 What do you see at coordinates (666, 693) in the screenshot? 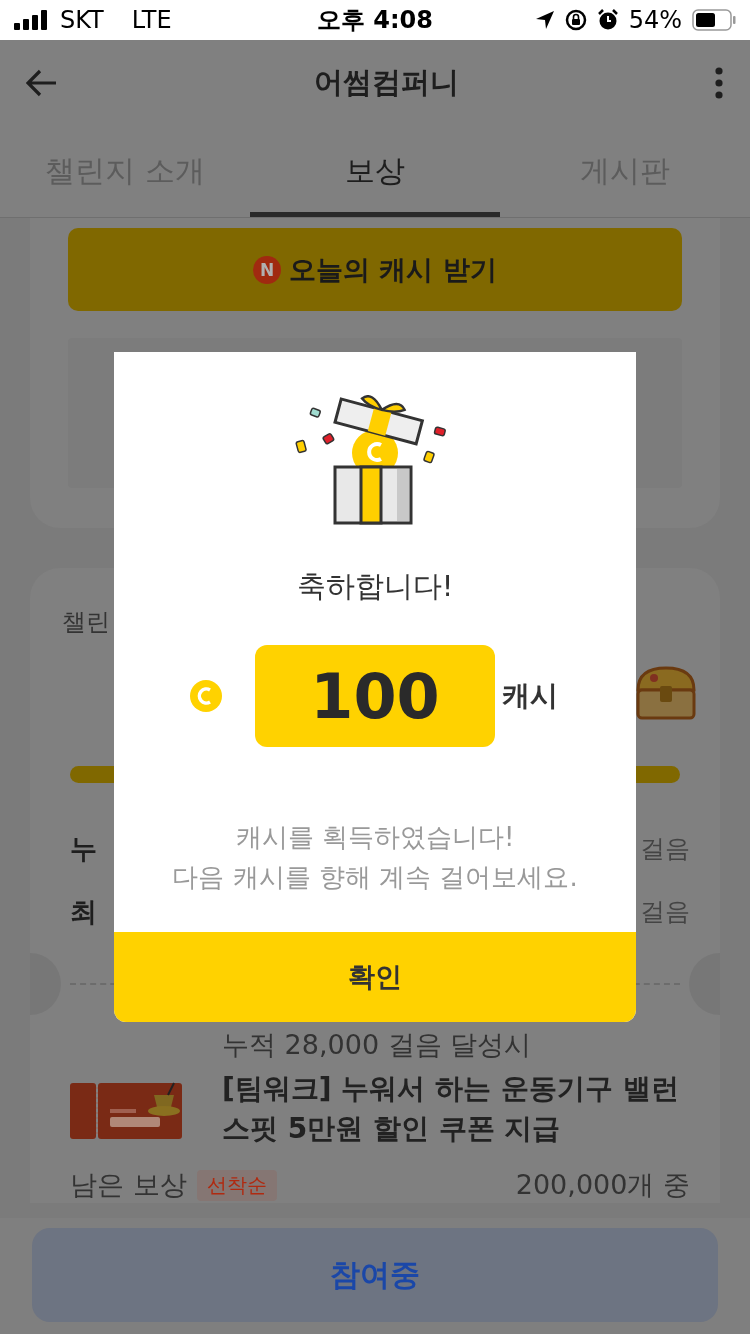
I see `treasure-chest-icon` at bounding box center [666, 693].